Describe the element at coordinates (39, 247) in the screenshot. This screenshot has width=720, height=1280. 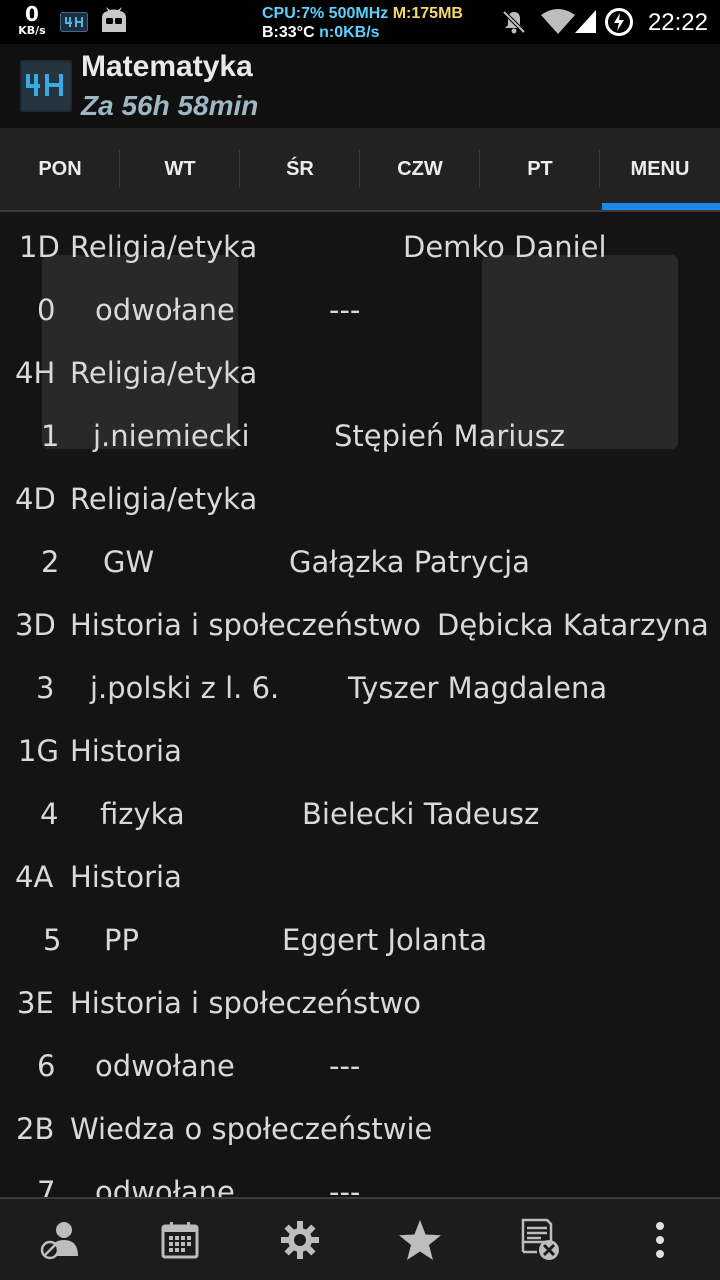
I see `class-label: 1D` at that location.